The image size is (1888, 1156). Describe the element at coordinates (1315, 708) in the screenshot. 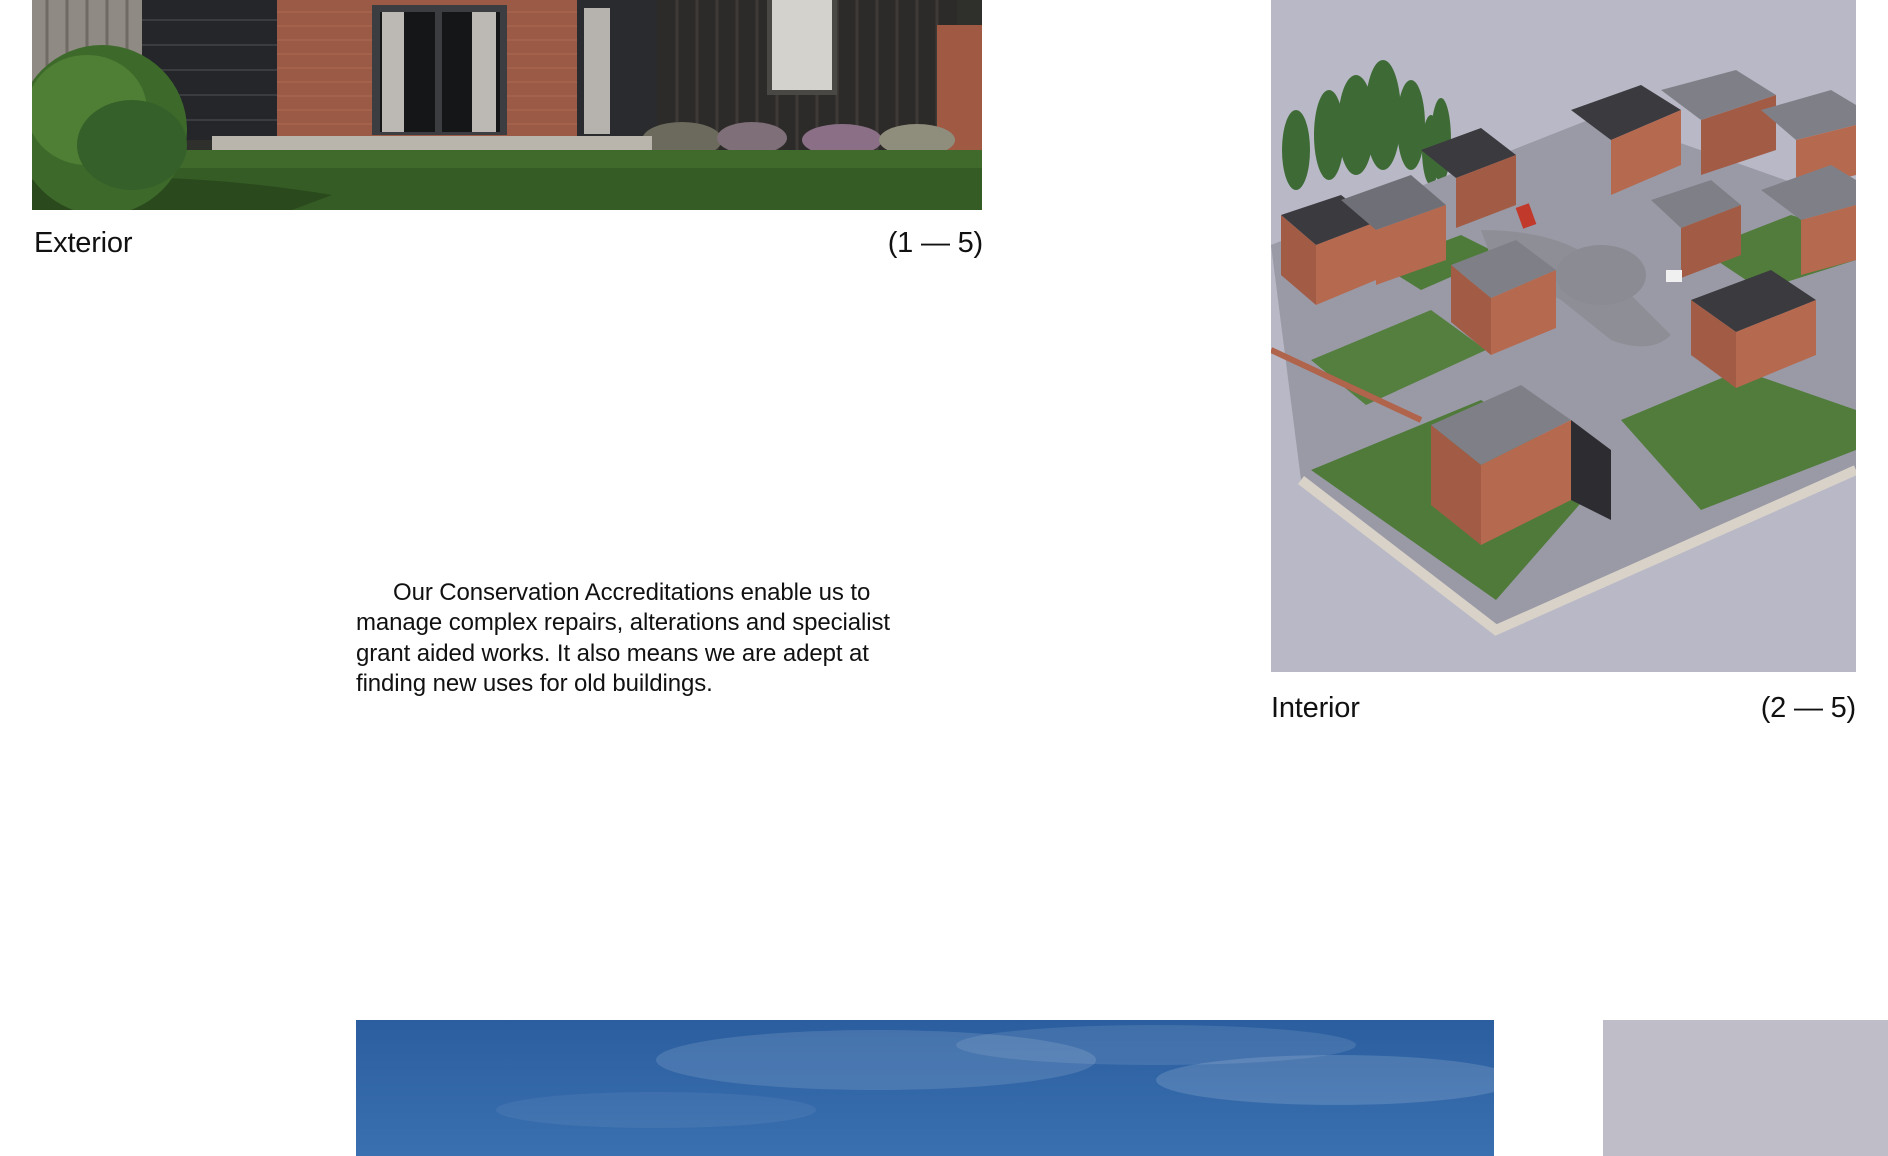

I see `interior-caption-title: Interior` at that location.